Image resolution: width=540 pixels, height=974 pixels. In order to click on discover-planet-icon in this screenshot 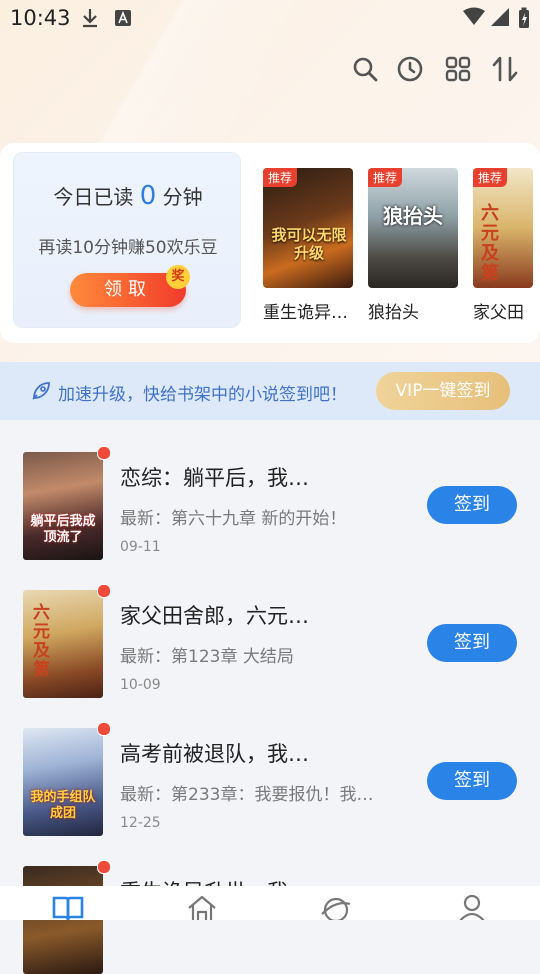, I will do `click(336, 907)`.